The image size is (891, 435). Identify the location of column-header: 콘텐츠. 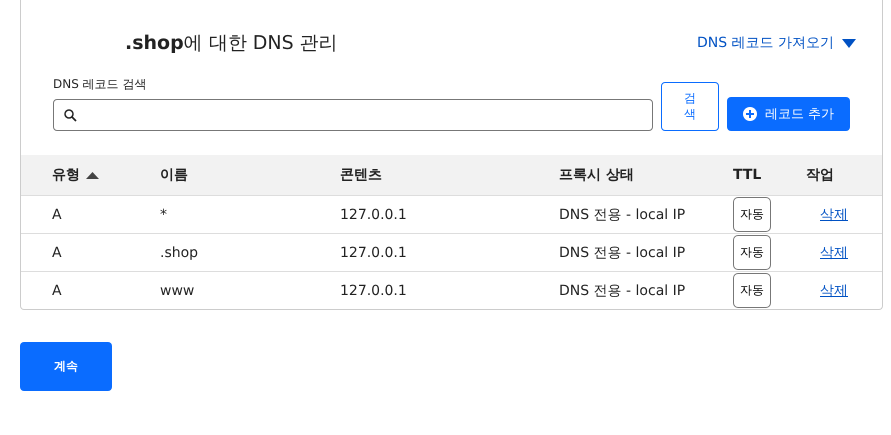
(361, 175).